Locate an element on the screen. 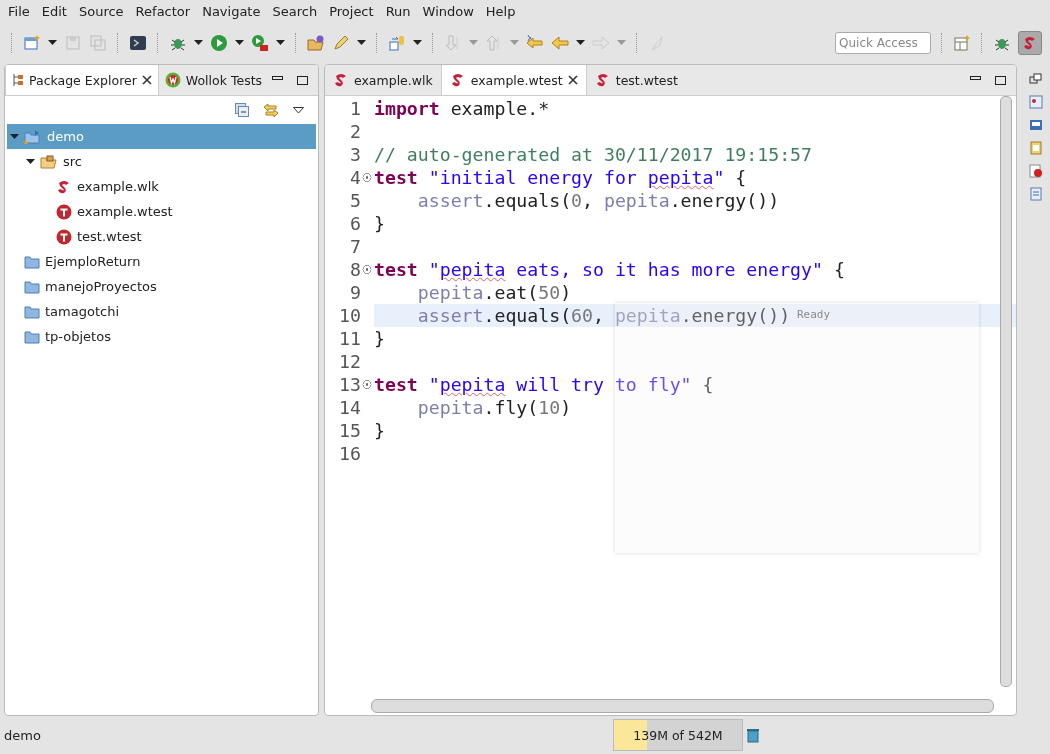 The height and width of the screenshot is (754, 1050). line-number: 6 is located at coordinates (355, 223).